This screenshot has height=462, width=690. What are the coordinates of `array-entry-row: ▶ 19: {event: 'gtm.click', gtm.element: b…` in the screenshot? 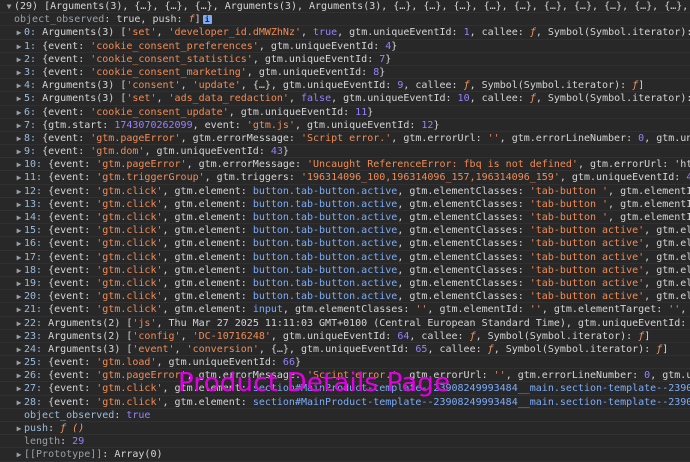 It's located at (345, 284).